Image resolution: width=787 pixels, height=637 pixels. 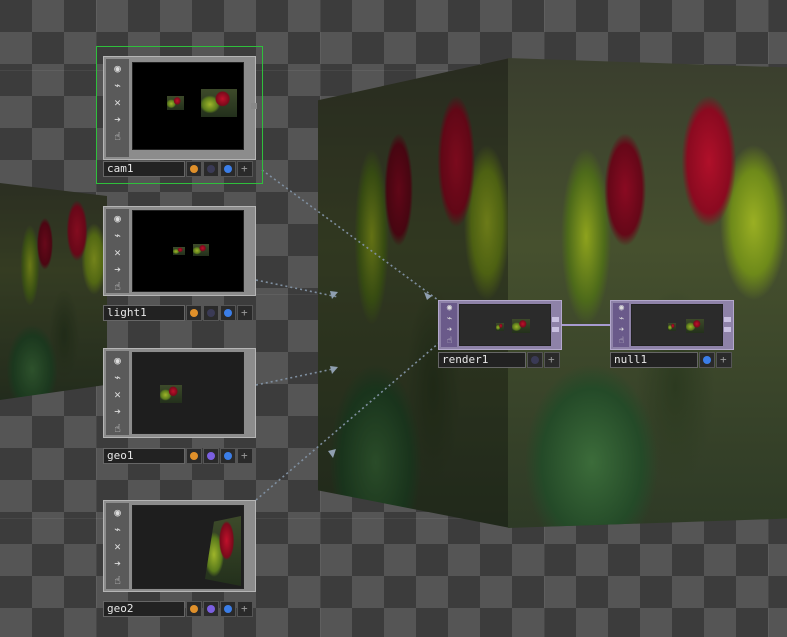 I want to click on node-name-label: null1, so click(x=654, y=360).